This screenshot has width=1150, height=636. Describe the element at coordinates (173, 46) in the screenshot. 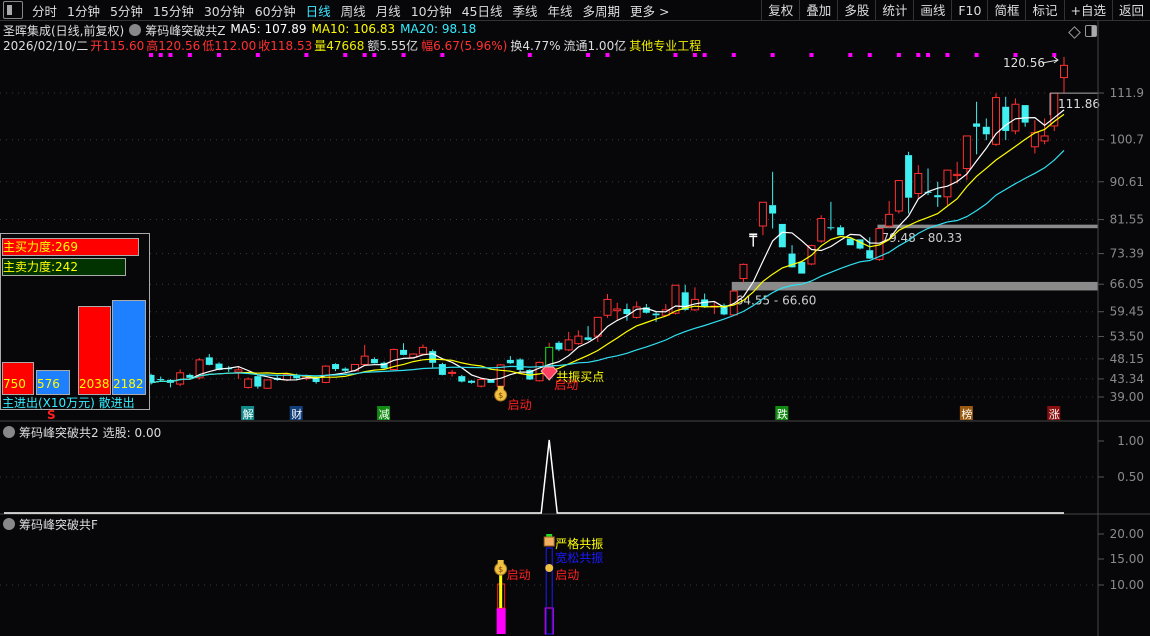

I see `high-price: 高120.56` at that location.